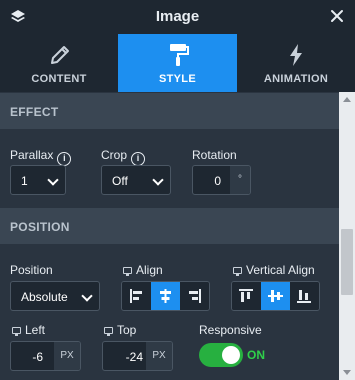  Describe the element at coordinates (347, 372) in the screenshot. I see `scroll-down-arrow-icon` at that location.